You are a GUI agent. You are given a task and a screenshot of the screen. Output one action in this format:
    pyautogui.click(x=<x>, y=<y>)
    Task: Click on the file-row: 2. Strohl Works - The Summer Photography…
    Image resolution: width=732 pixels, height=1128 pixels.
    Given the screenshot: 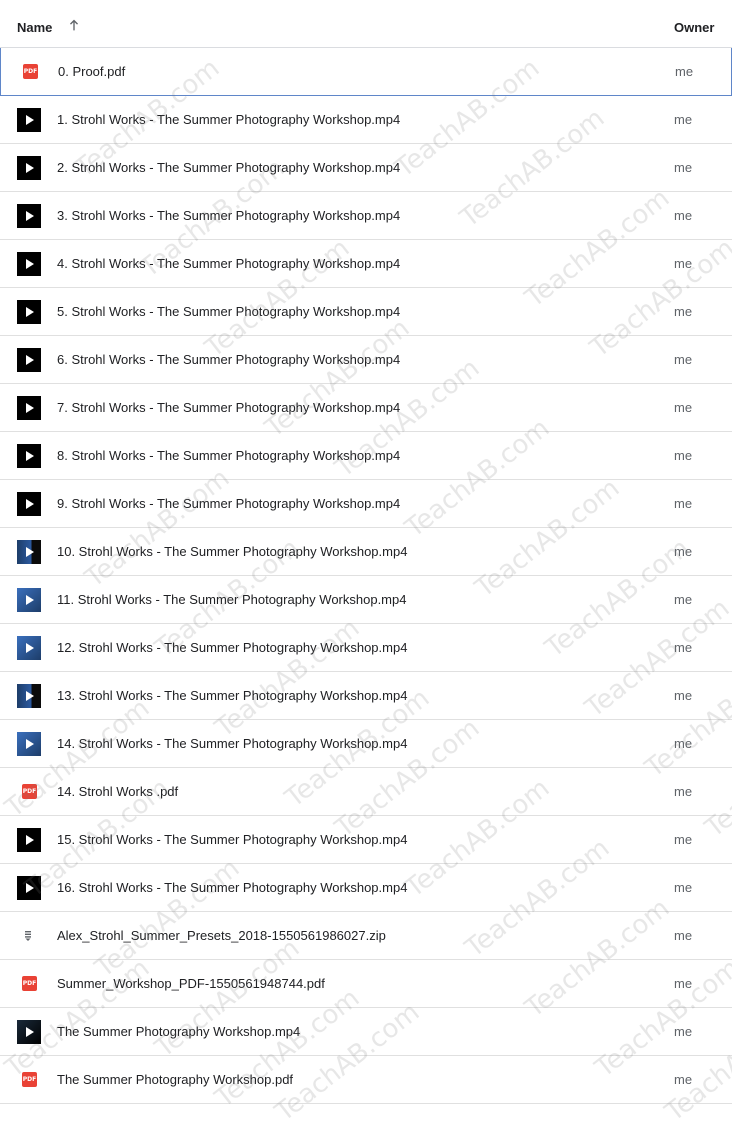 What is the action you would take?
    pyautogui.click(x=366, y=168)
    